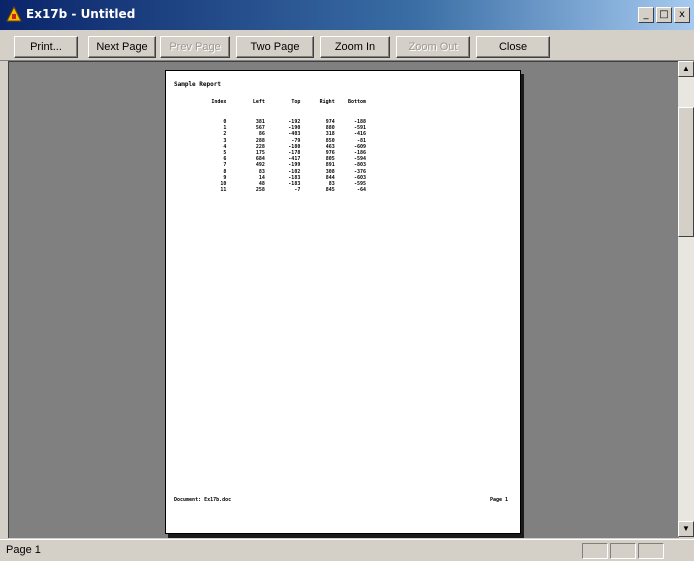  What do you see at coordinates (260, 190) in the screenshot?
I see `table-cell: 258` at bounding box center [260, 190].